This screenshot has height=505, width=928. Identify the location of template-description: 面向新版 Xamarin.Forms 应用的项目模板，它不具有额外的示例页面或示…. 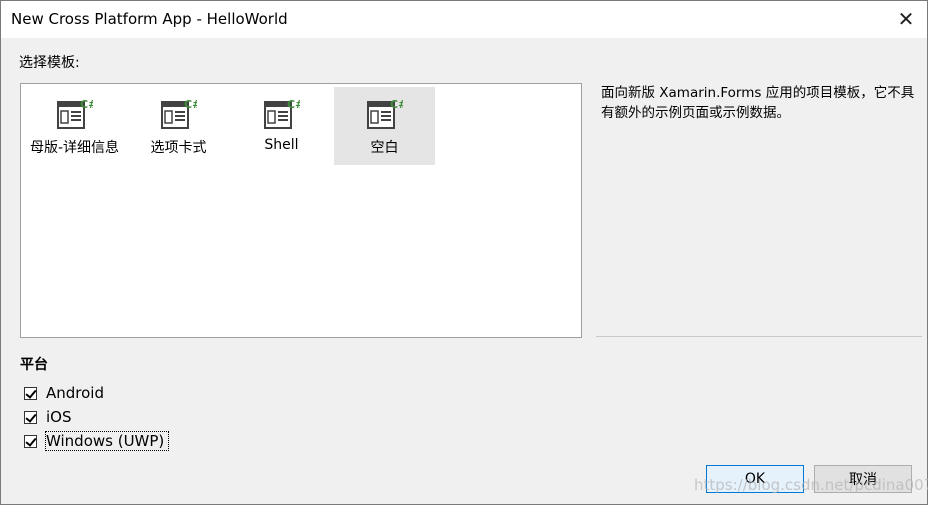
(758, 103).